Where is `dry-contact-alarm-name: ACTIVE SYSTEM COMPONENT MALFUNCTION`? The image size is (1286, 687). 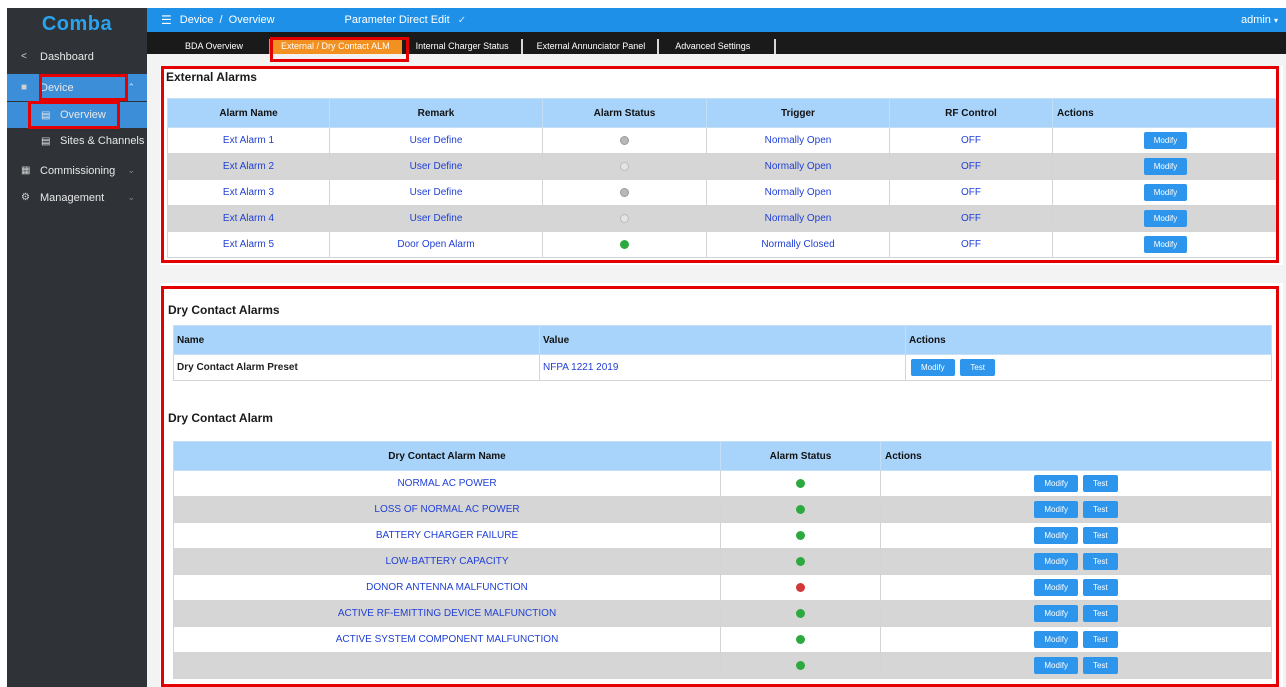
dry-contact-alarm-name: ACTIVE SYSTEM COMPONENT MALFUNCTION is located at coordinates (447, 639).